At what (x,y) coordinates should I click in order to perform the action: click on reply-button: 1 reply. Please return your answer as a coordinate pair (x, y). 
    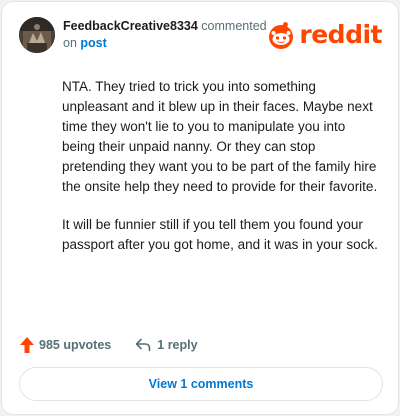
    Looking at the image, I should click on (166, 345).